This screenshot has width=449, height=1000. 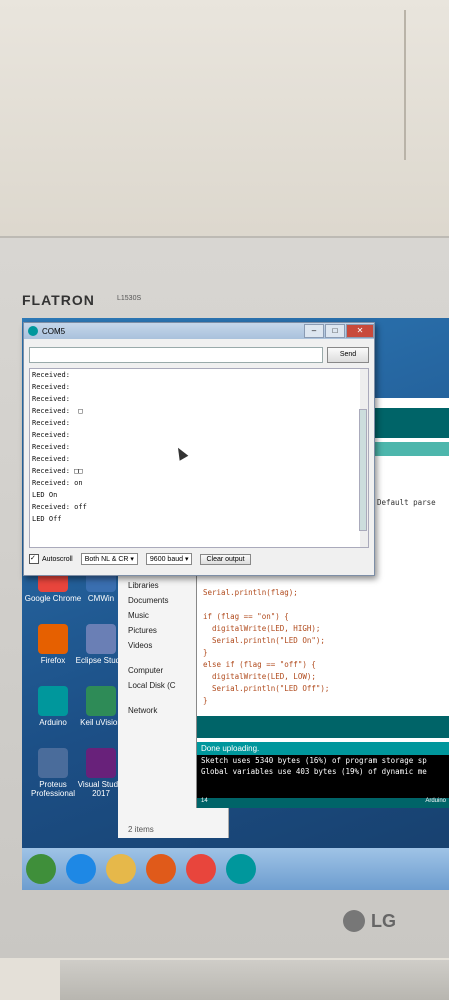 What do you see at coordinates (266, 688) in the screenshot?
I see `code-line: Serial.println("LED Off");` at bounding box center [266, 688].